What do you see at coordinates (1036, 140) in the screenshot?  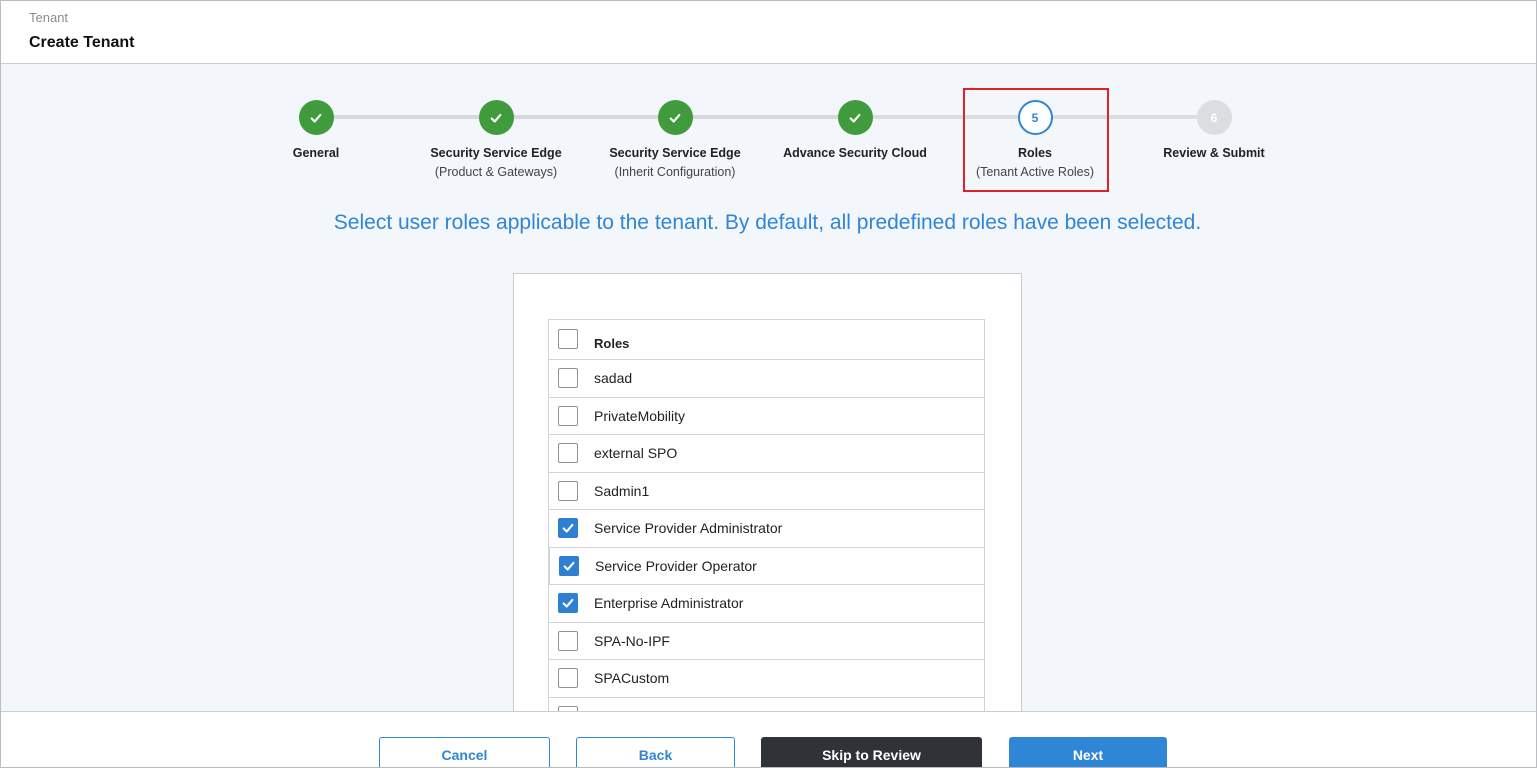 I see `current-step-highlight` at bounding box center [1036, 140].